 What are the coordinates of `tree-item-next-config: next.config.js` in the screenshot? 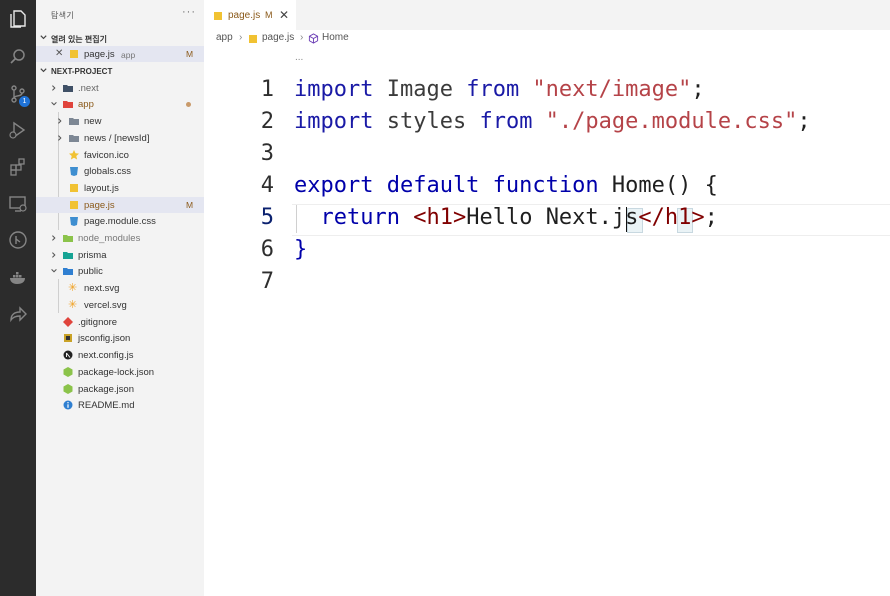 It's located at (120, 355).